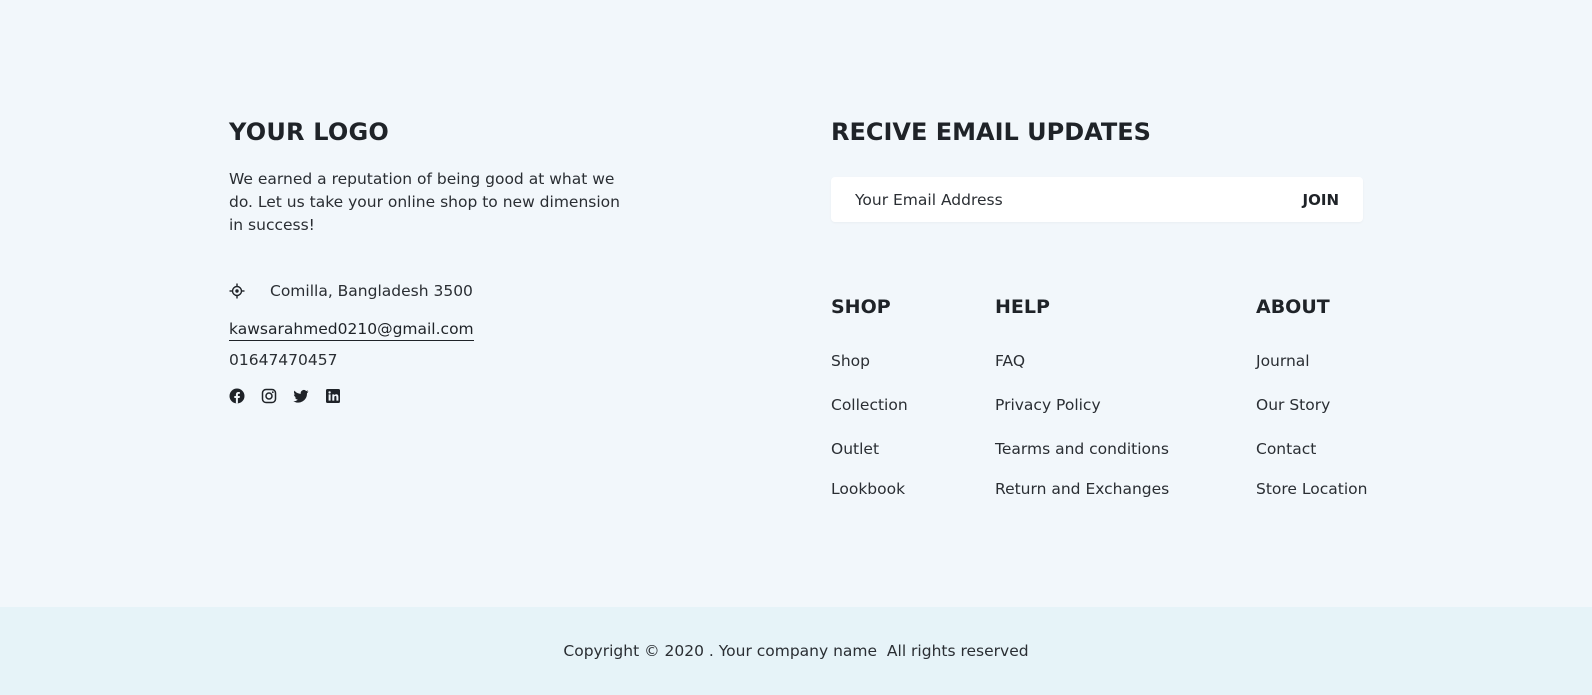  I want to click on address-row: Comilla, Bangladesh 3500, so click(351, 291).